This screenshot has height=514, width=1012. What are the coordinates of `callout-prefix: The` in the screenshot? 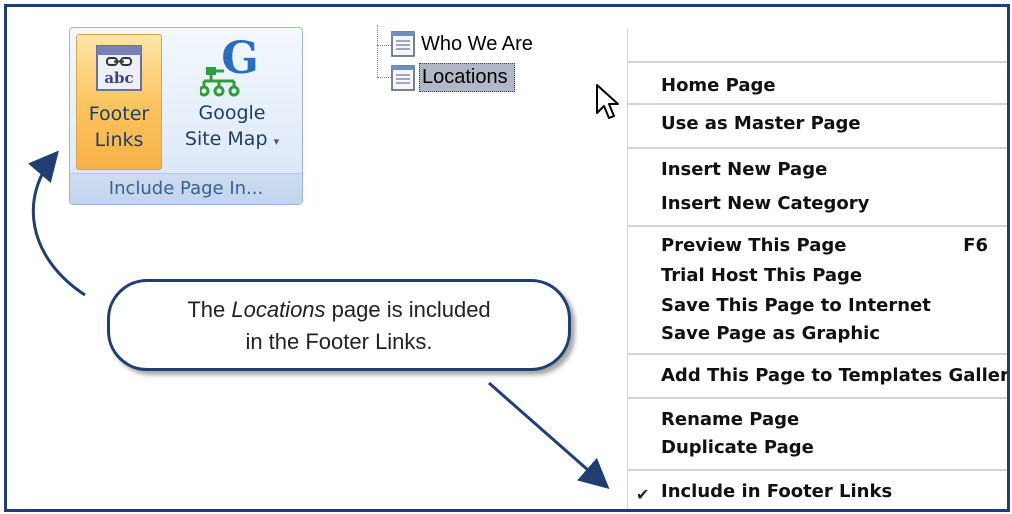 It's located at (209, 309).